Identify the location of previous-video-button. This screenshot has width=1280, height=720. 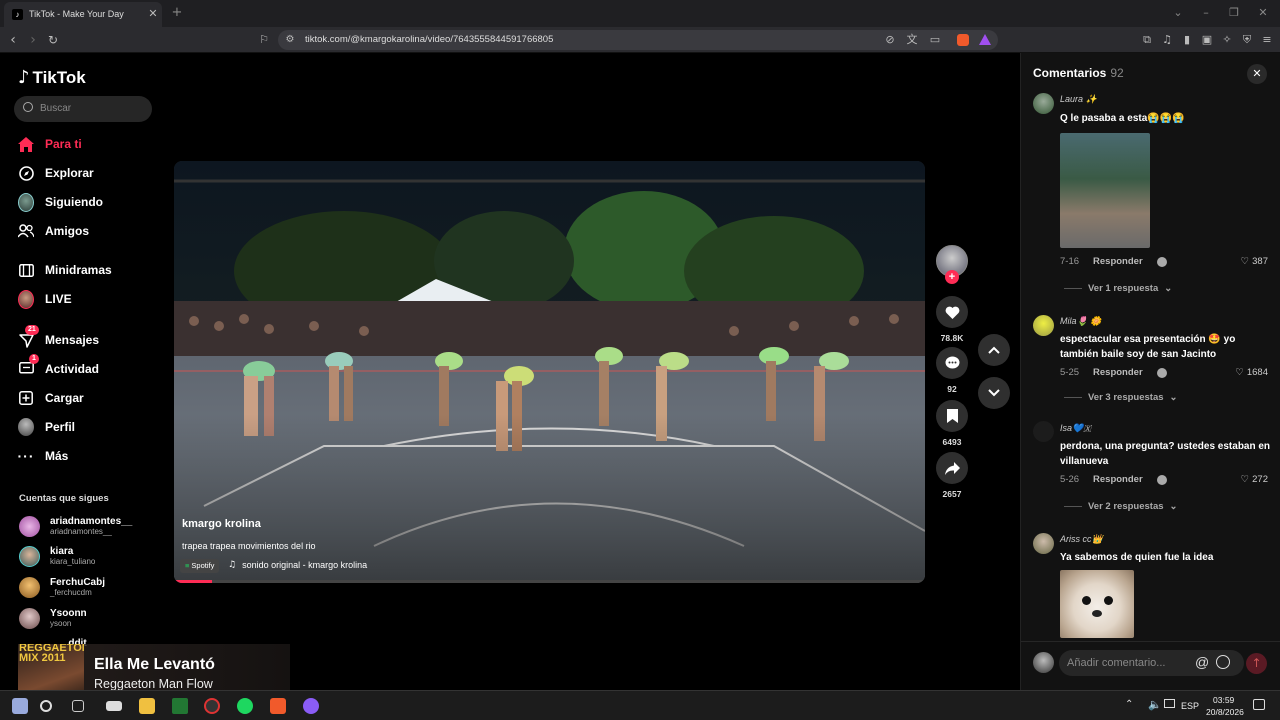
(994, 350).